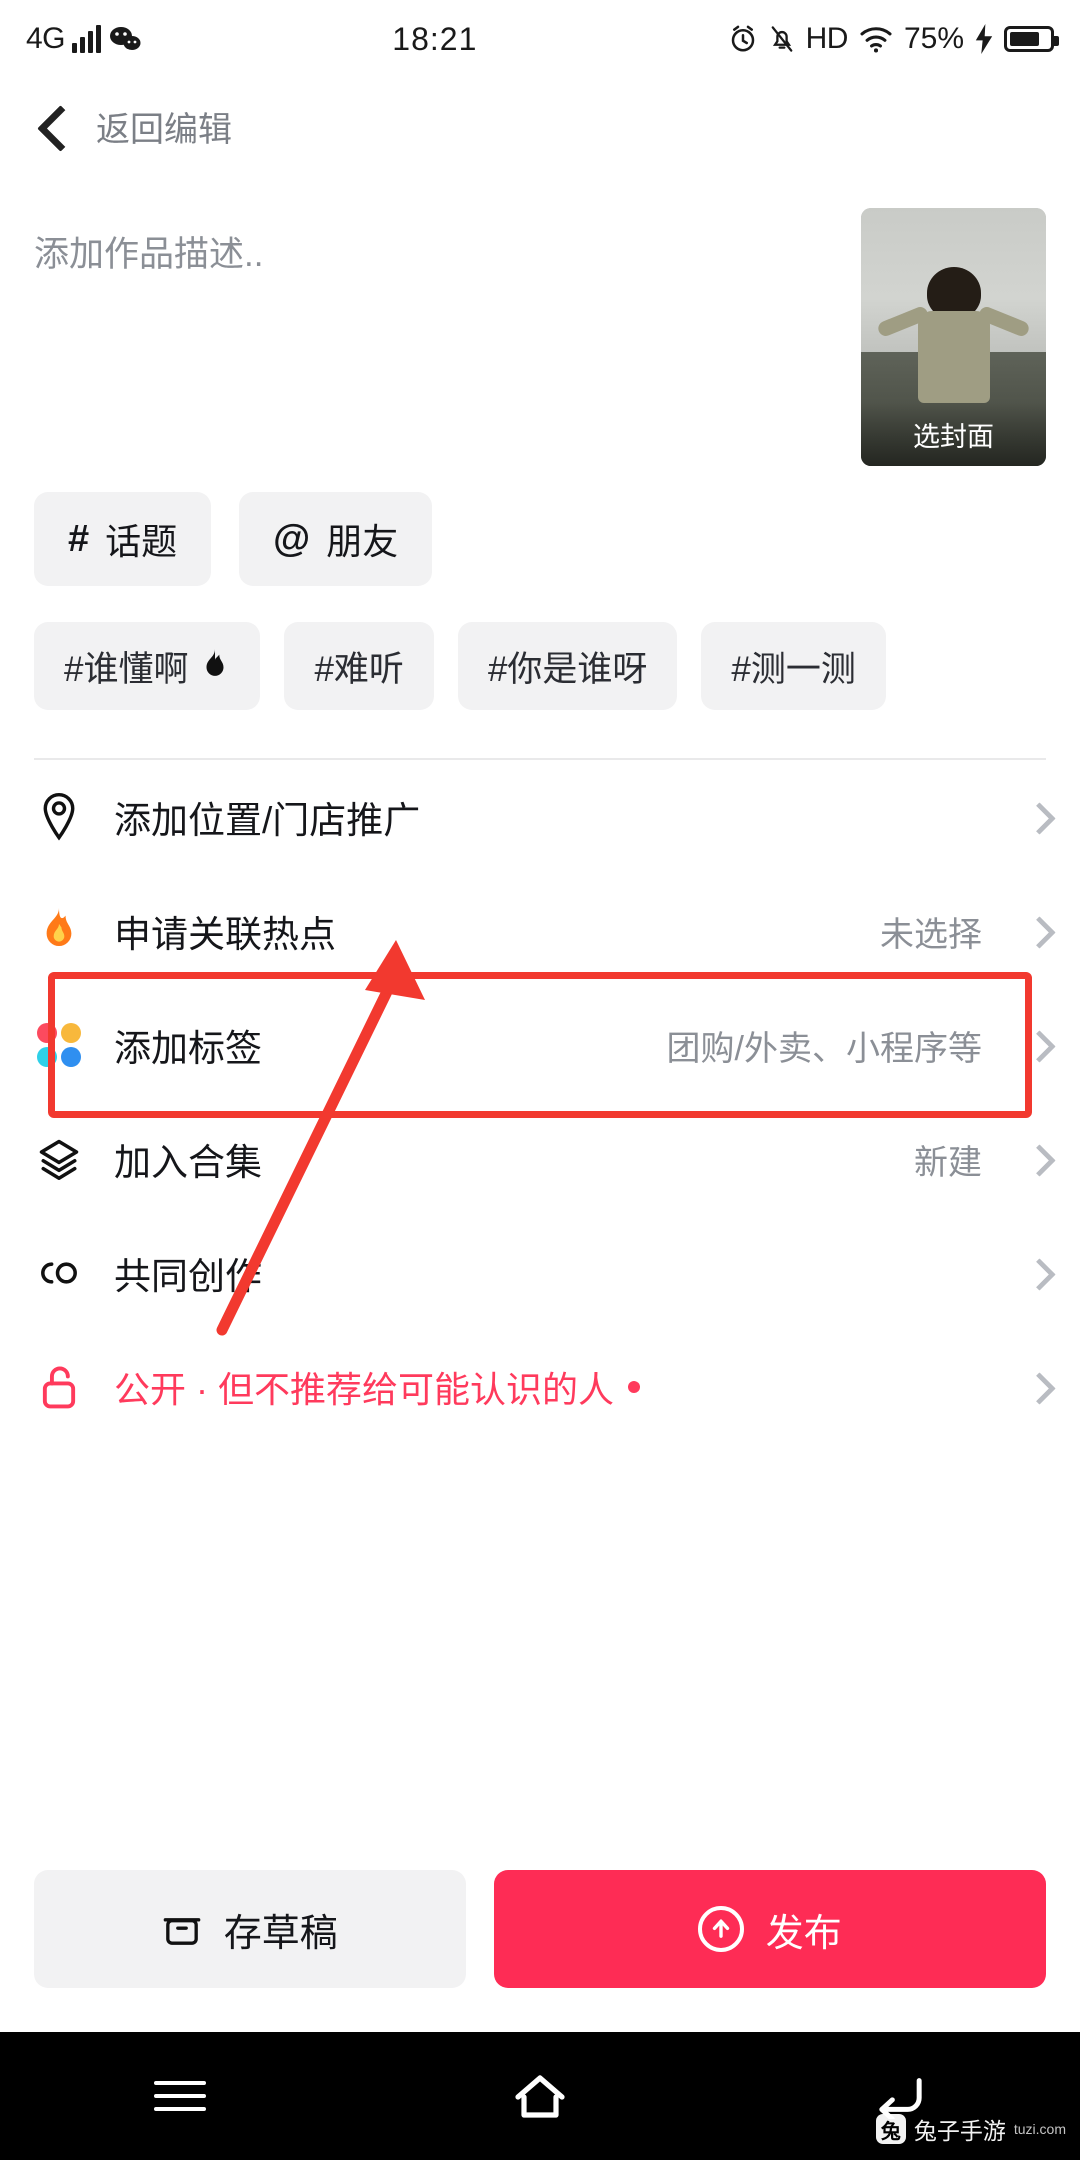 This screenshot has width=1080, height=2160. What do you see at coordinates (953, 434) in the screenshot?
I see `select-cover-label: 选封面` at bounding box center [953, 434].